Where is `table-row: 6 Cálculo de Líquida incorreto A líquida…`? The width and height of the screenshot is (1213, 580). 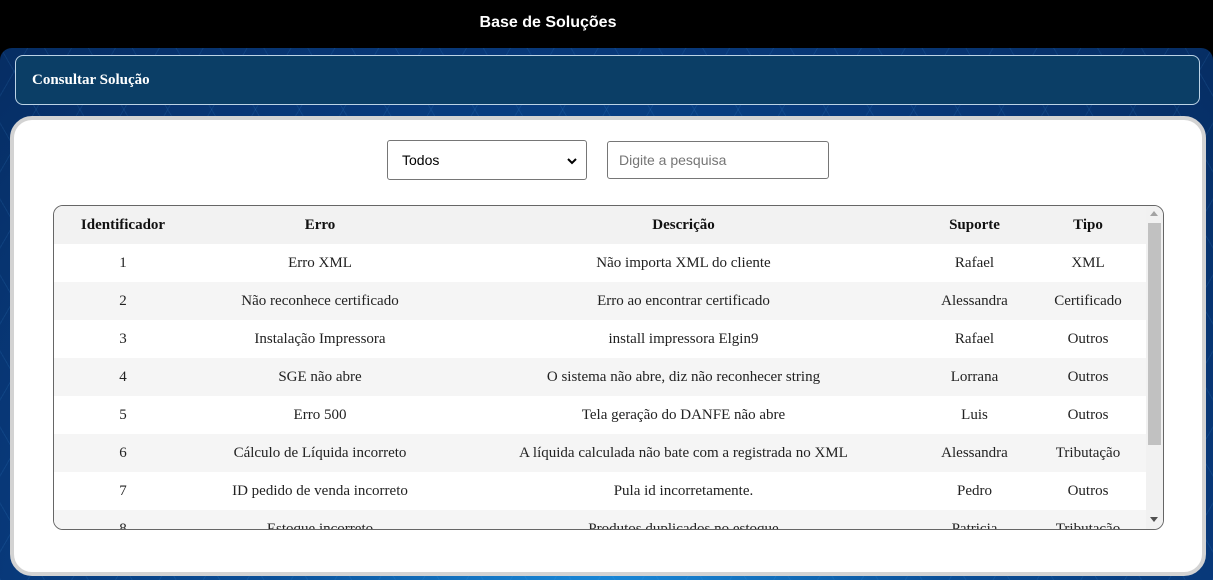
table-row: 6 Cálculo de Líquida incorreto A líquida… is located at coordinates (600, 453).